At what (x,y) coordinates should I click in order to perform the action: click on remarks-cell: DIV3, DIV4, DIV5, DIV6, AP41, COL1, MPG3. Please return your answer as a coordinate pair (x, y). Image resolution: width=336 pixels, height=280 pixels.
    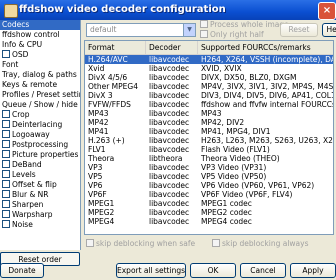
    Looking at the image, I should click on (267, 95).